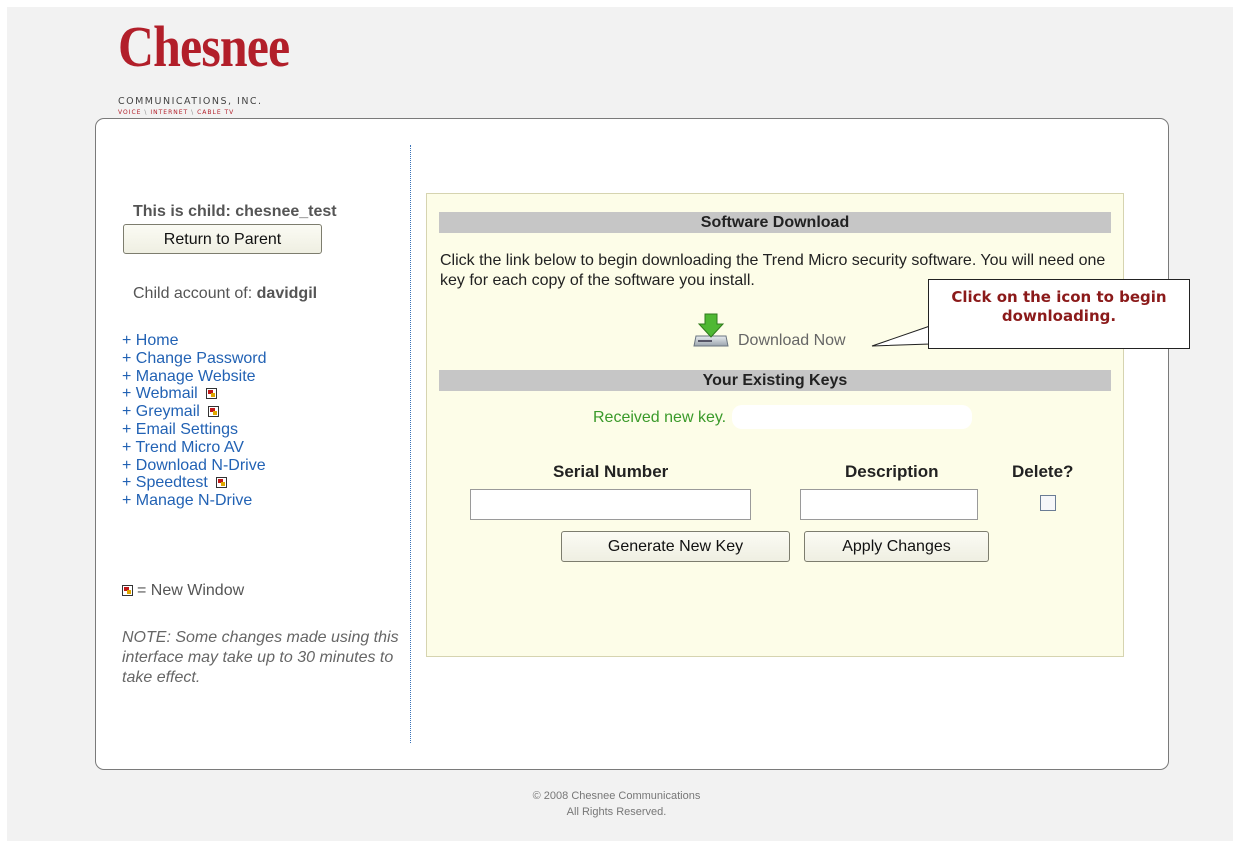 The width and height of the screenshot is (1233, 841). Describe the element at coordinates (194, 466) in the screenshot. I see `nav-item-download-n-drive: + Download N-Drive` at that location.